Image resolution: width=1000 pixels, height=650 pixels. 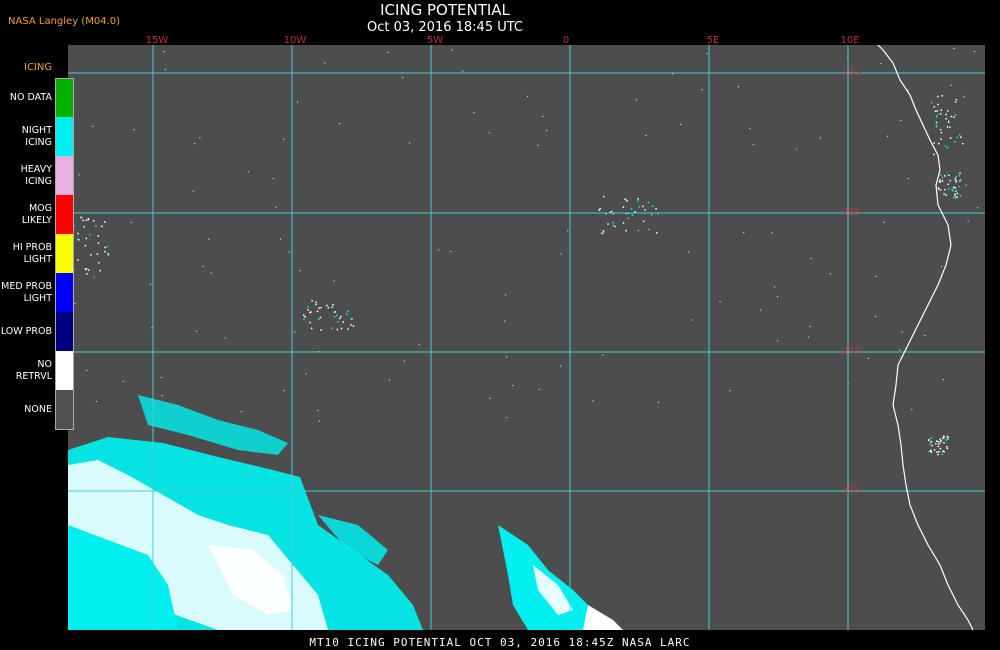 I want to click on legend-item: NO DATA, so click(x=38, y=97).